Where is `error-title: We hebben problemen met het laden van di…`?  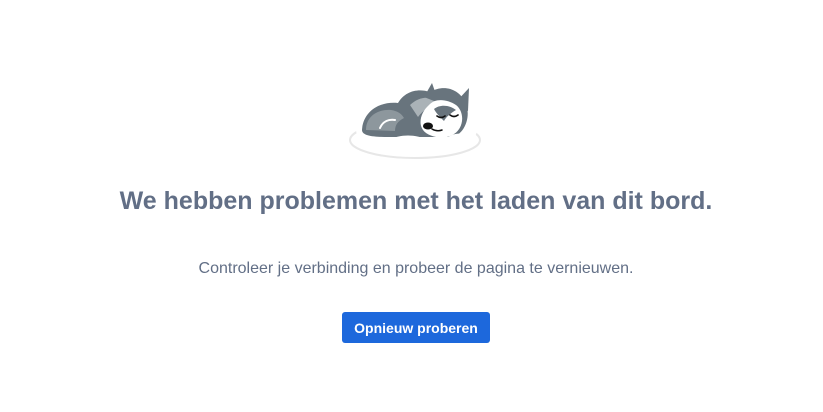 error-title: We hebben problemen met het laden van di… is located at coordinates (416, 201).